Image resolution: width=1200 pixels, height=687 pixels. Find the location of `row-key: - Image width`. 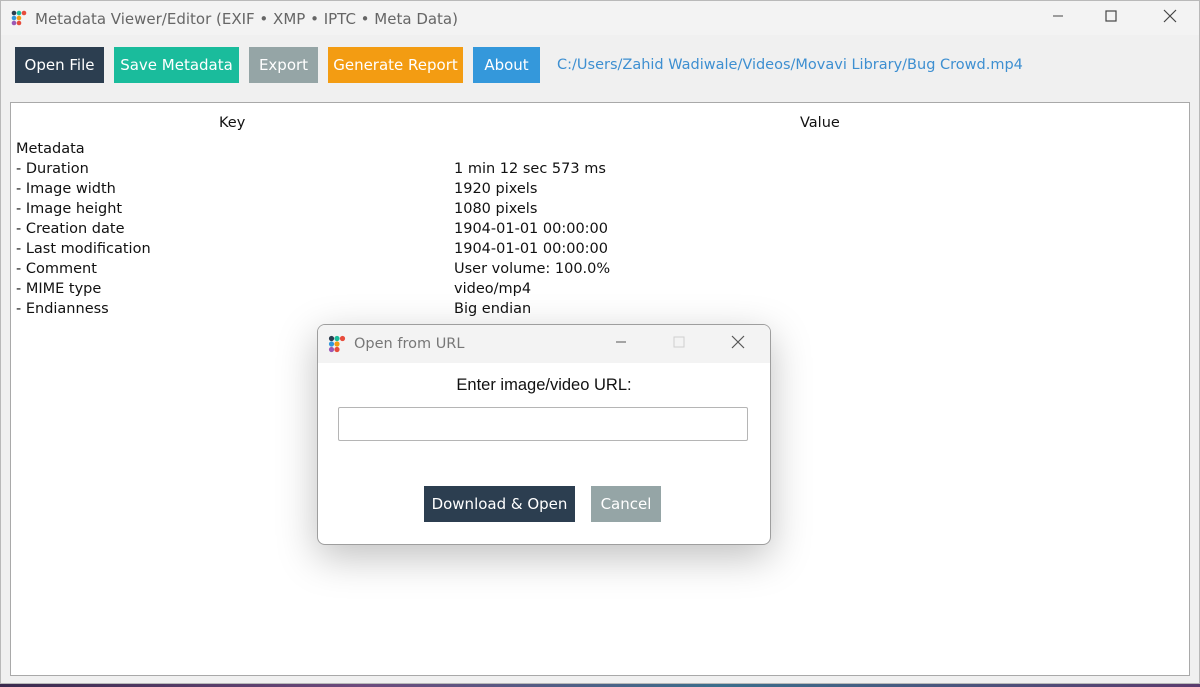

row-key: - Image width is located at coordinates (66, 189).